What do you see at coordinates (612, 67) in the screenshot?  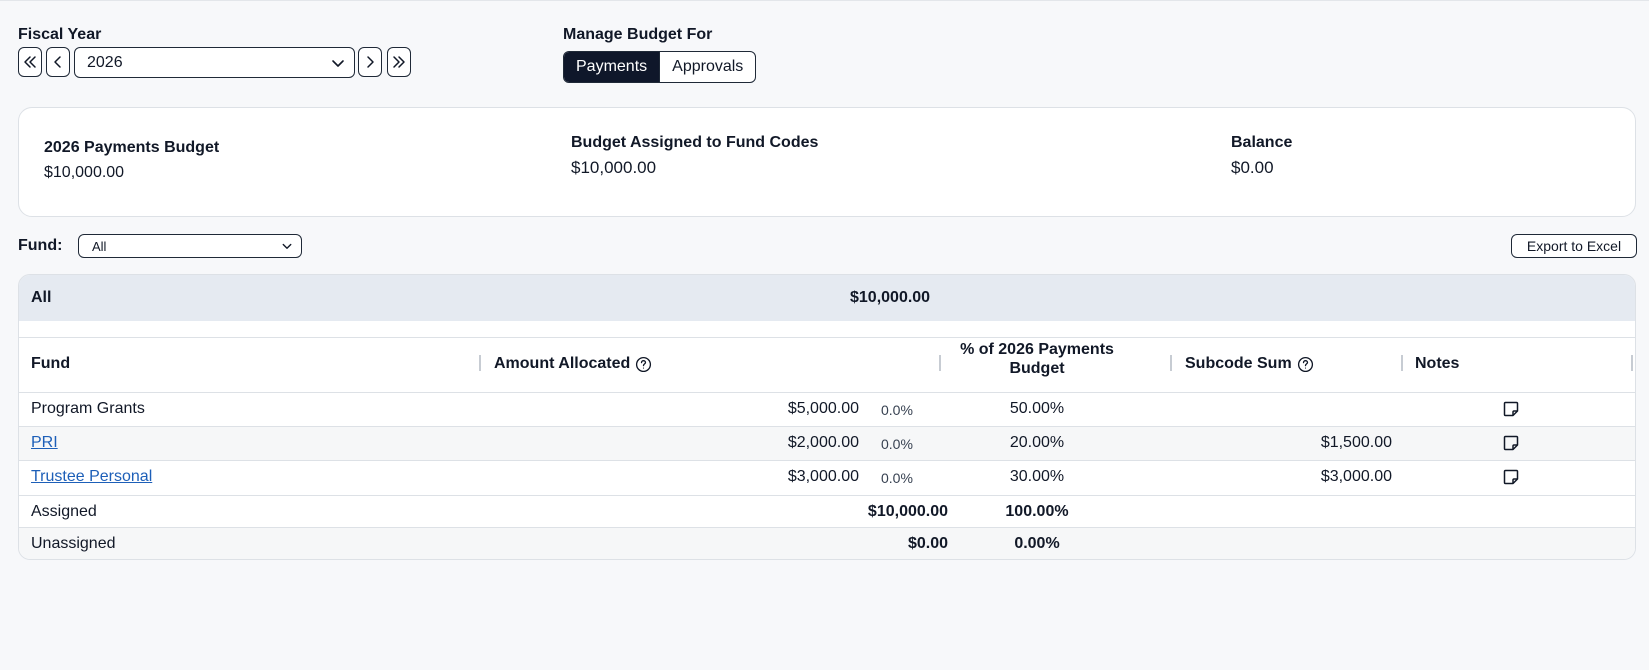 I see `payments-toggle-button: Payments` at bounding box center [612, 67].